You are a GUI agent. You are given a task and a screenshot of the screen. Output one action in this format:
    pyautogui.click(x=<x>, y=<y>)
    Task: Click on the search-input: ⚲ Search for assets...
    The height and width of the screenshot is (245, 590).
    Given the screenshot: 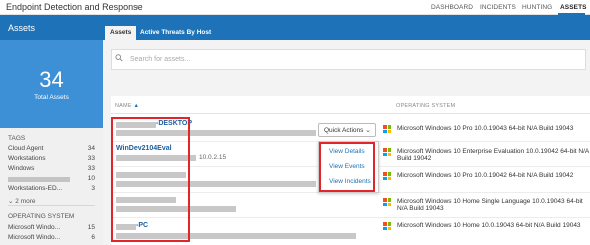 What is the action you would take?
    pyautogui.click(x=348, y=59)
    